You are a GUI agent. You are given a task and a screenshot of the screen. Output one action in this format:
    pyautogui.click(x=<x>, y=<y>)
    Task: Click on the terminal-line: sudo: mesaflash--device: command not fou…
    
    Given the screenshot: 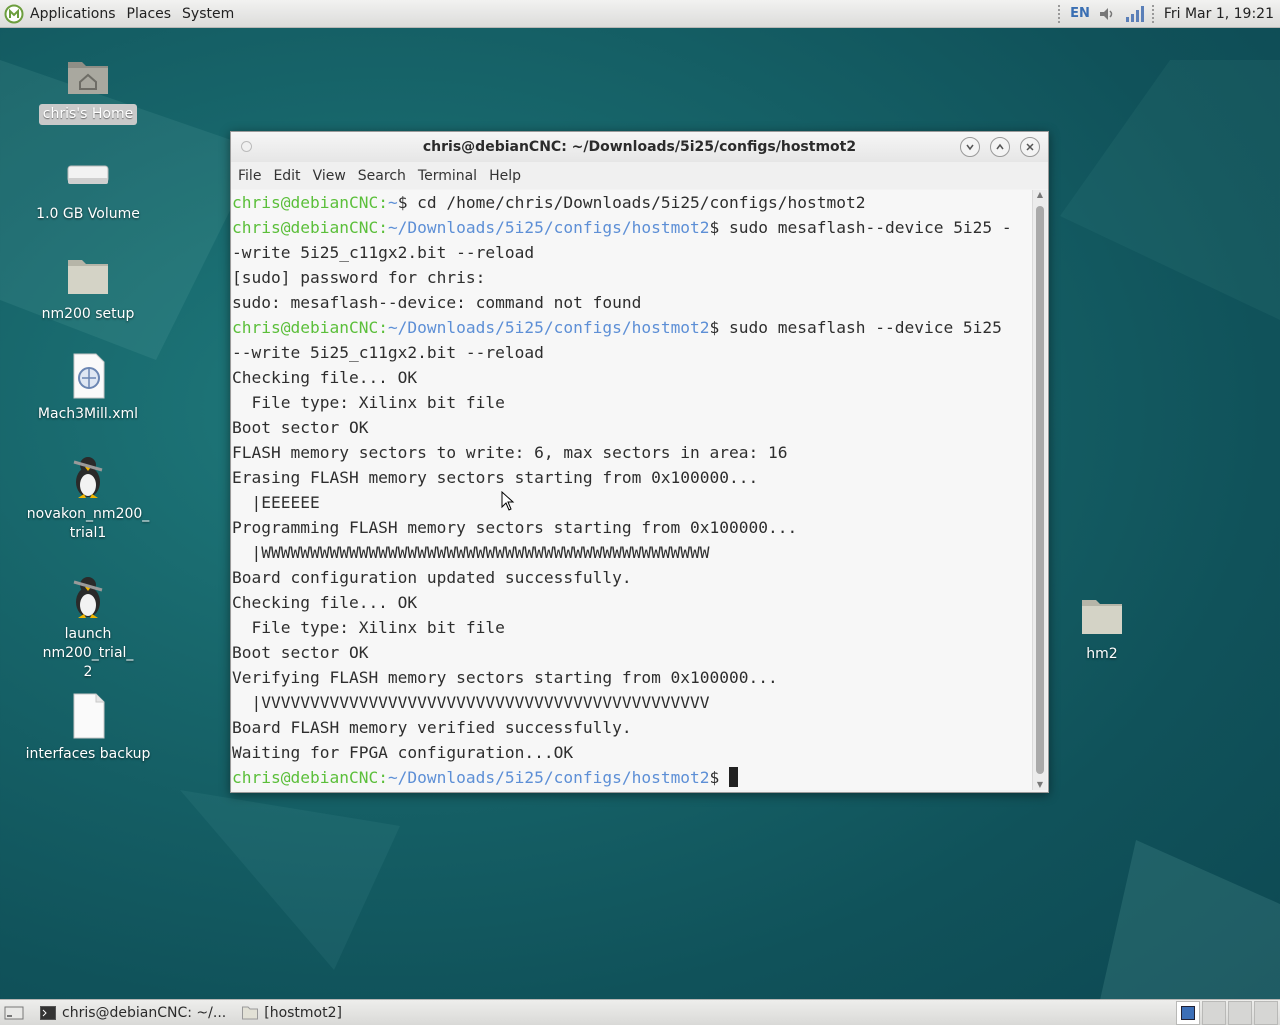 What is the action you would take?
    pyautogui.click(x=632, y=302)
    